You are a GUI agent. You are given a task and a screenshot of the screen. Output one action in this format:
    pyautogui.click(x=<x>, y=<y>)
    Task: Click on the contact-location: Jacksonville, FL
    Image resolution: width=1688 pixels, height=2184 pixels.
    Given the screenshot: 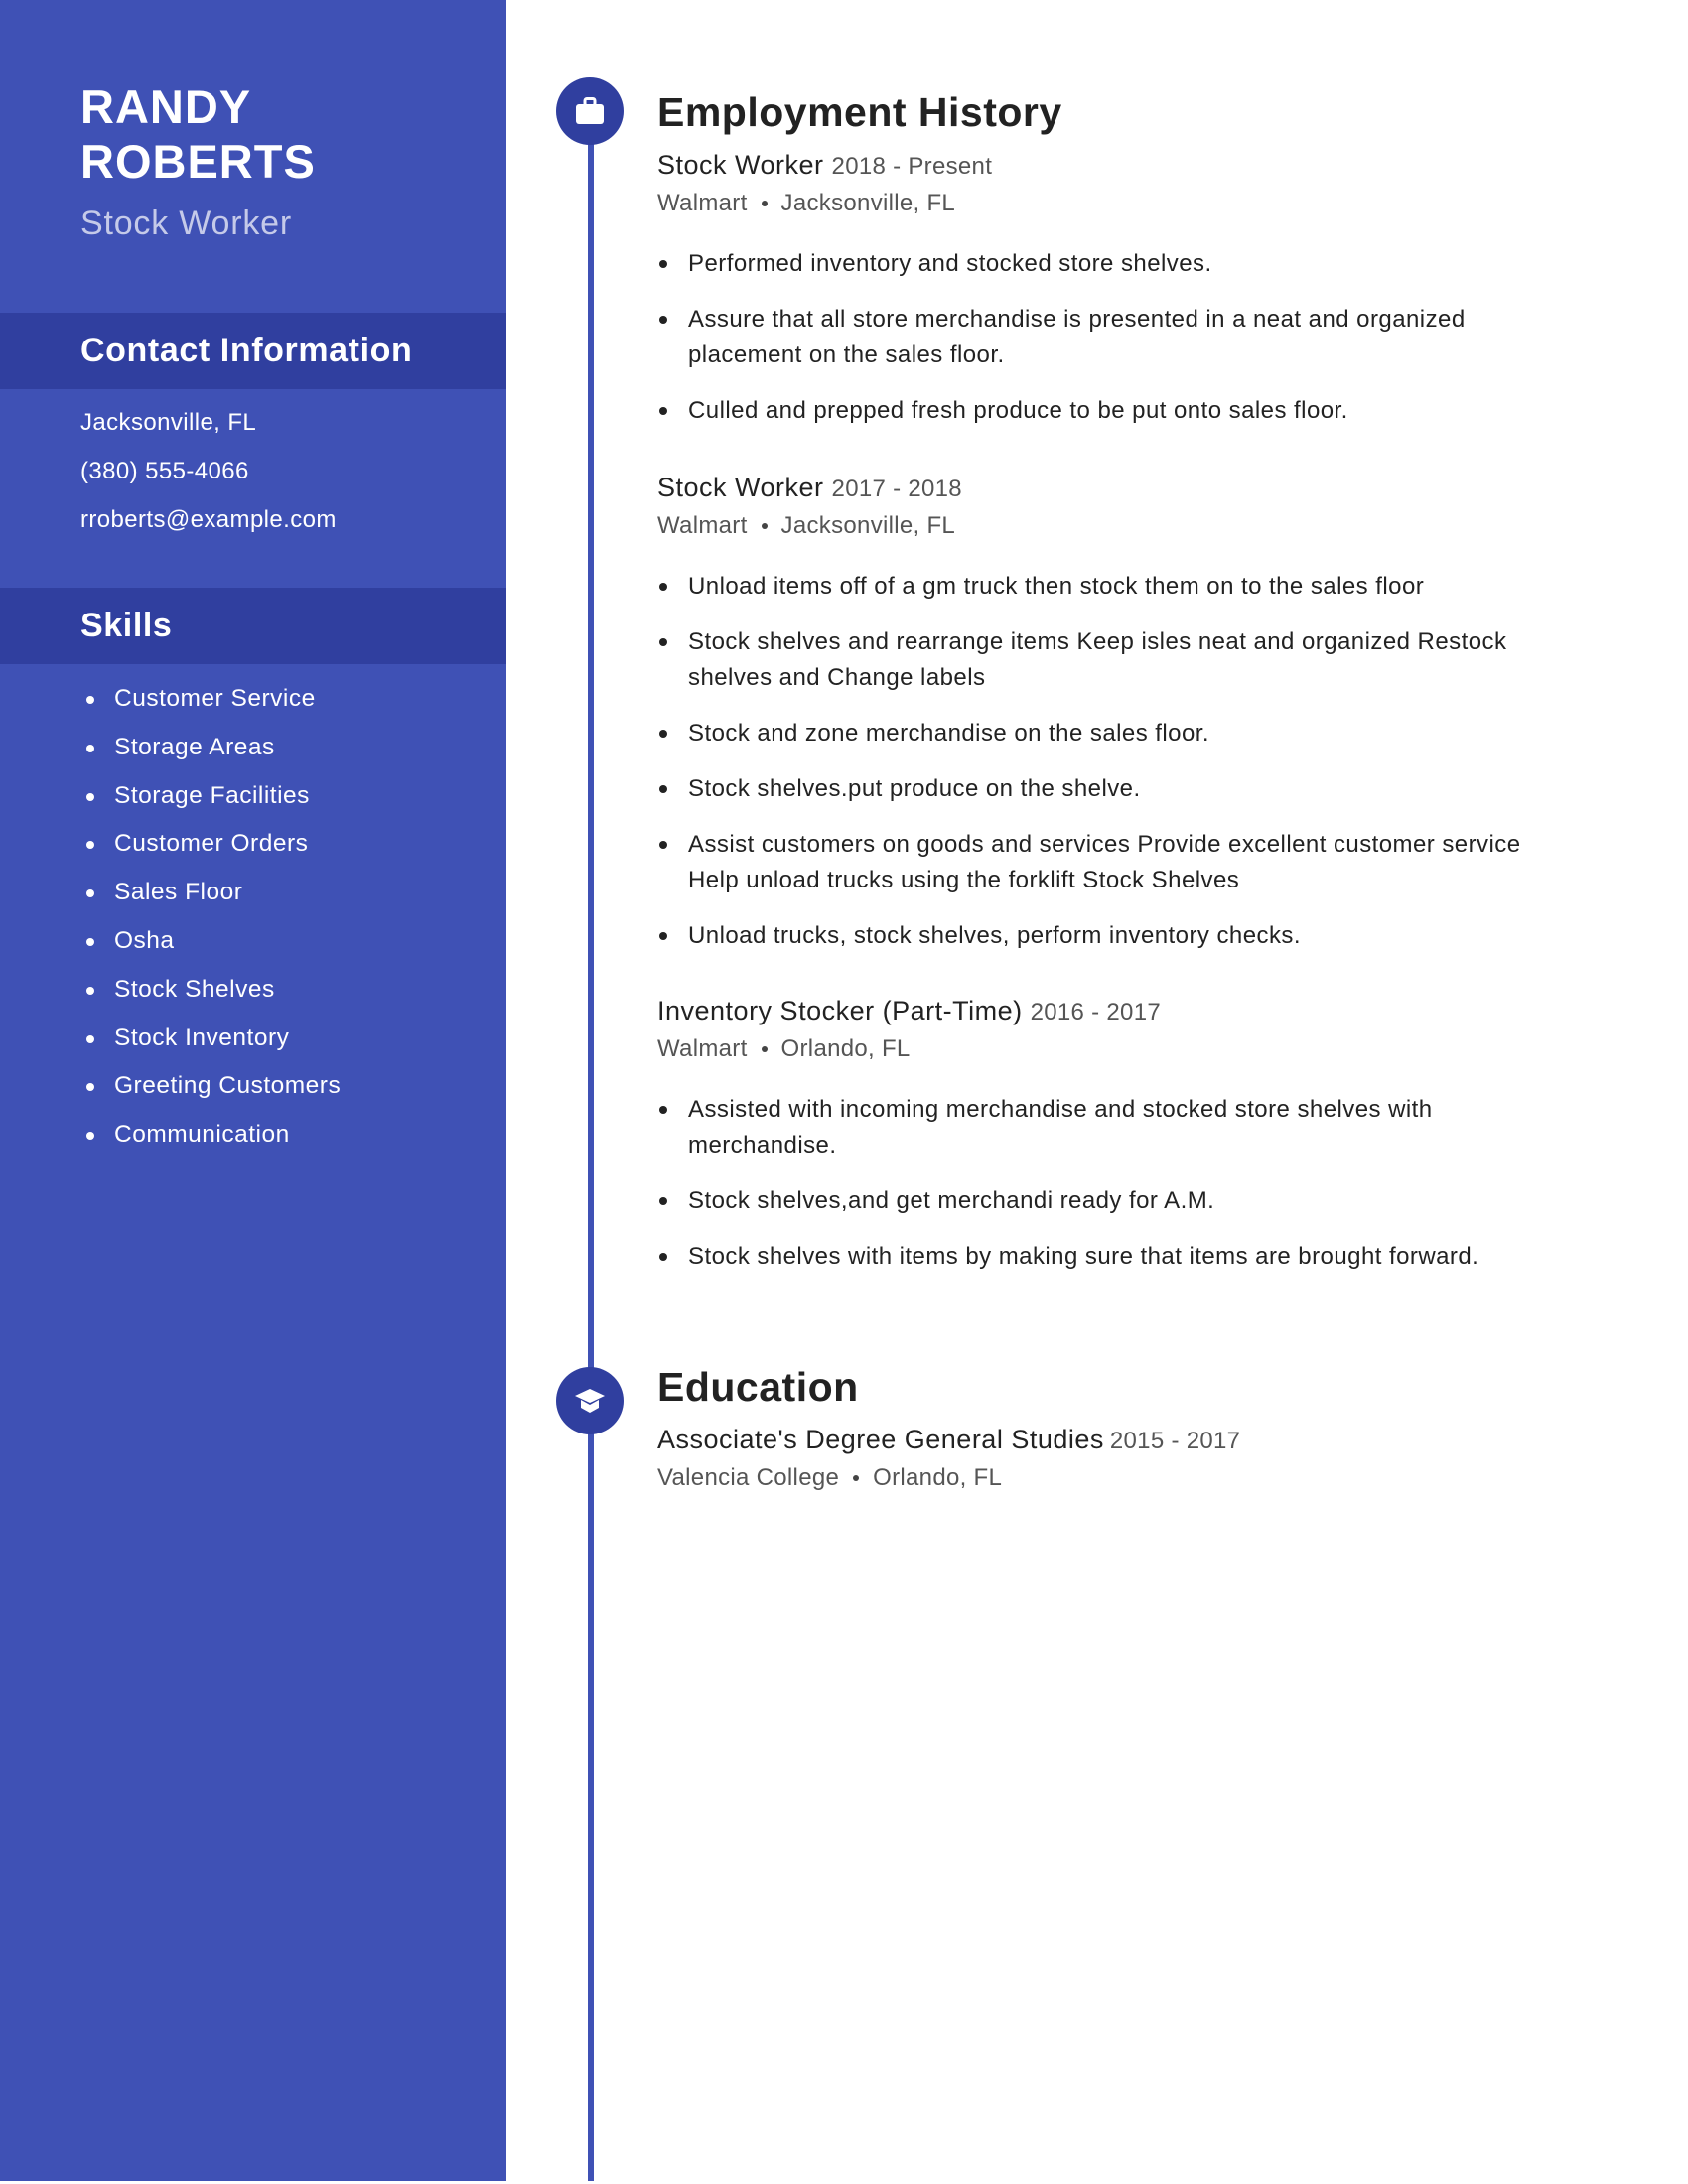 What is the action you would take?
    pyautogui.click(x=168, y=422)
    